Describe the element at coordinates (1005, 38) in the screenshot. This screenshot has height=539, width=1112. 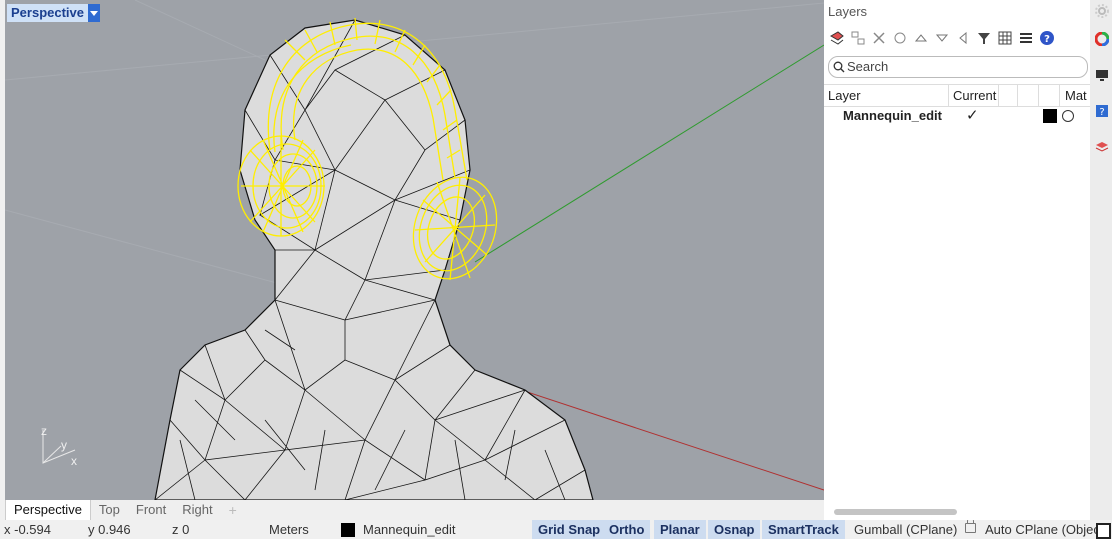
I see `table-icon` at that location.